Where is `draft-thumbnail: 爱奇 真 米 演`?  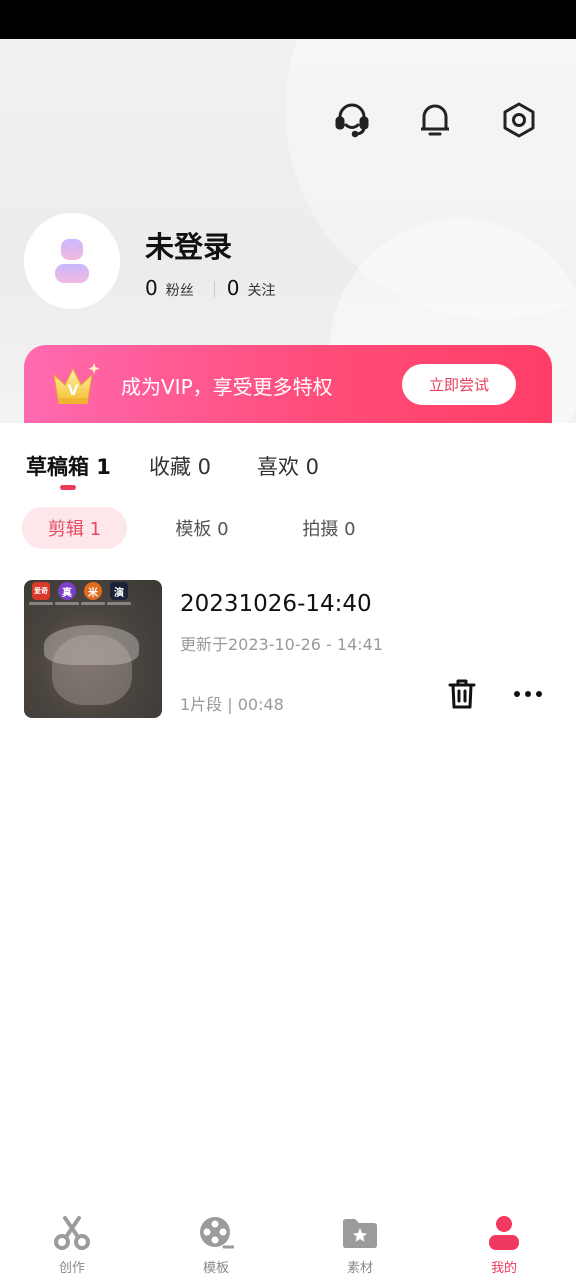
draft-thumbnail: 爱奇 真 米 演 is located at coordinates (93, 649).